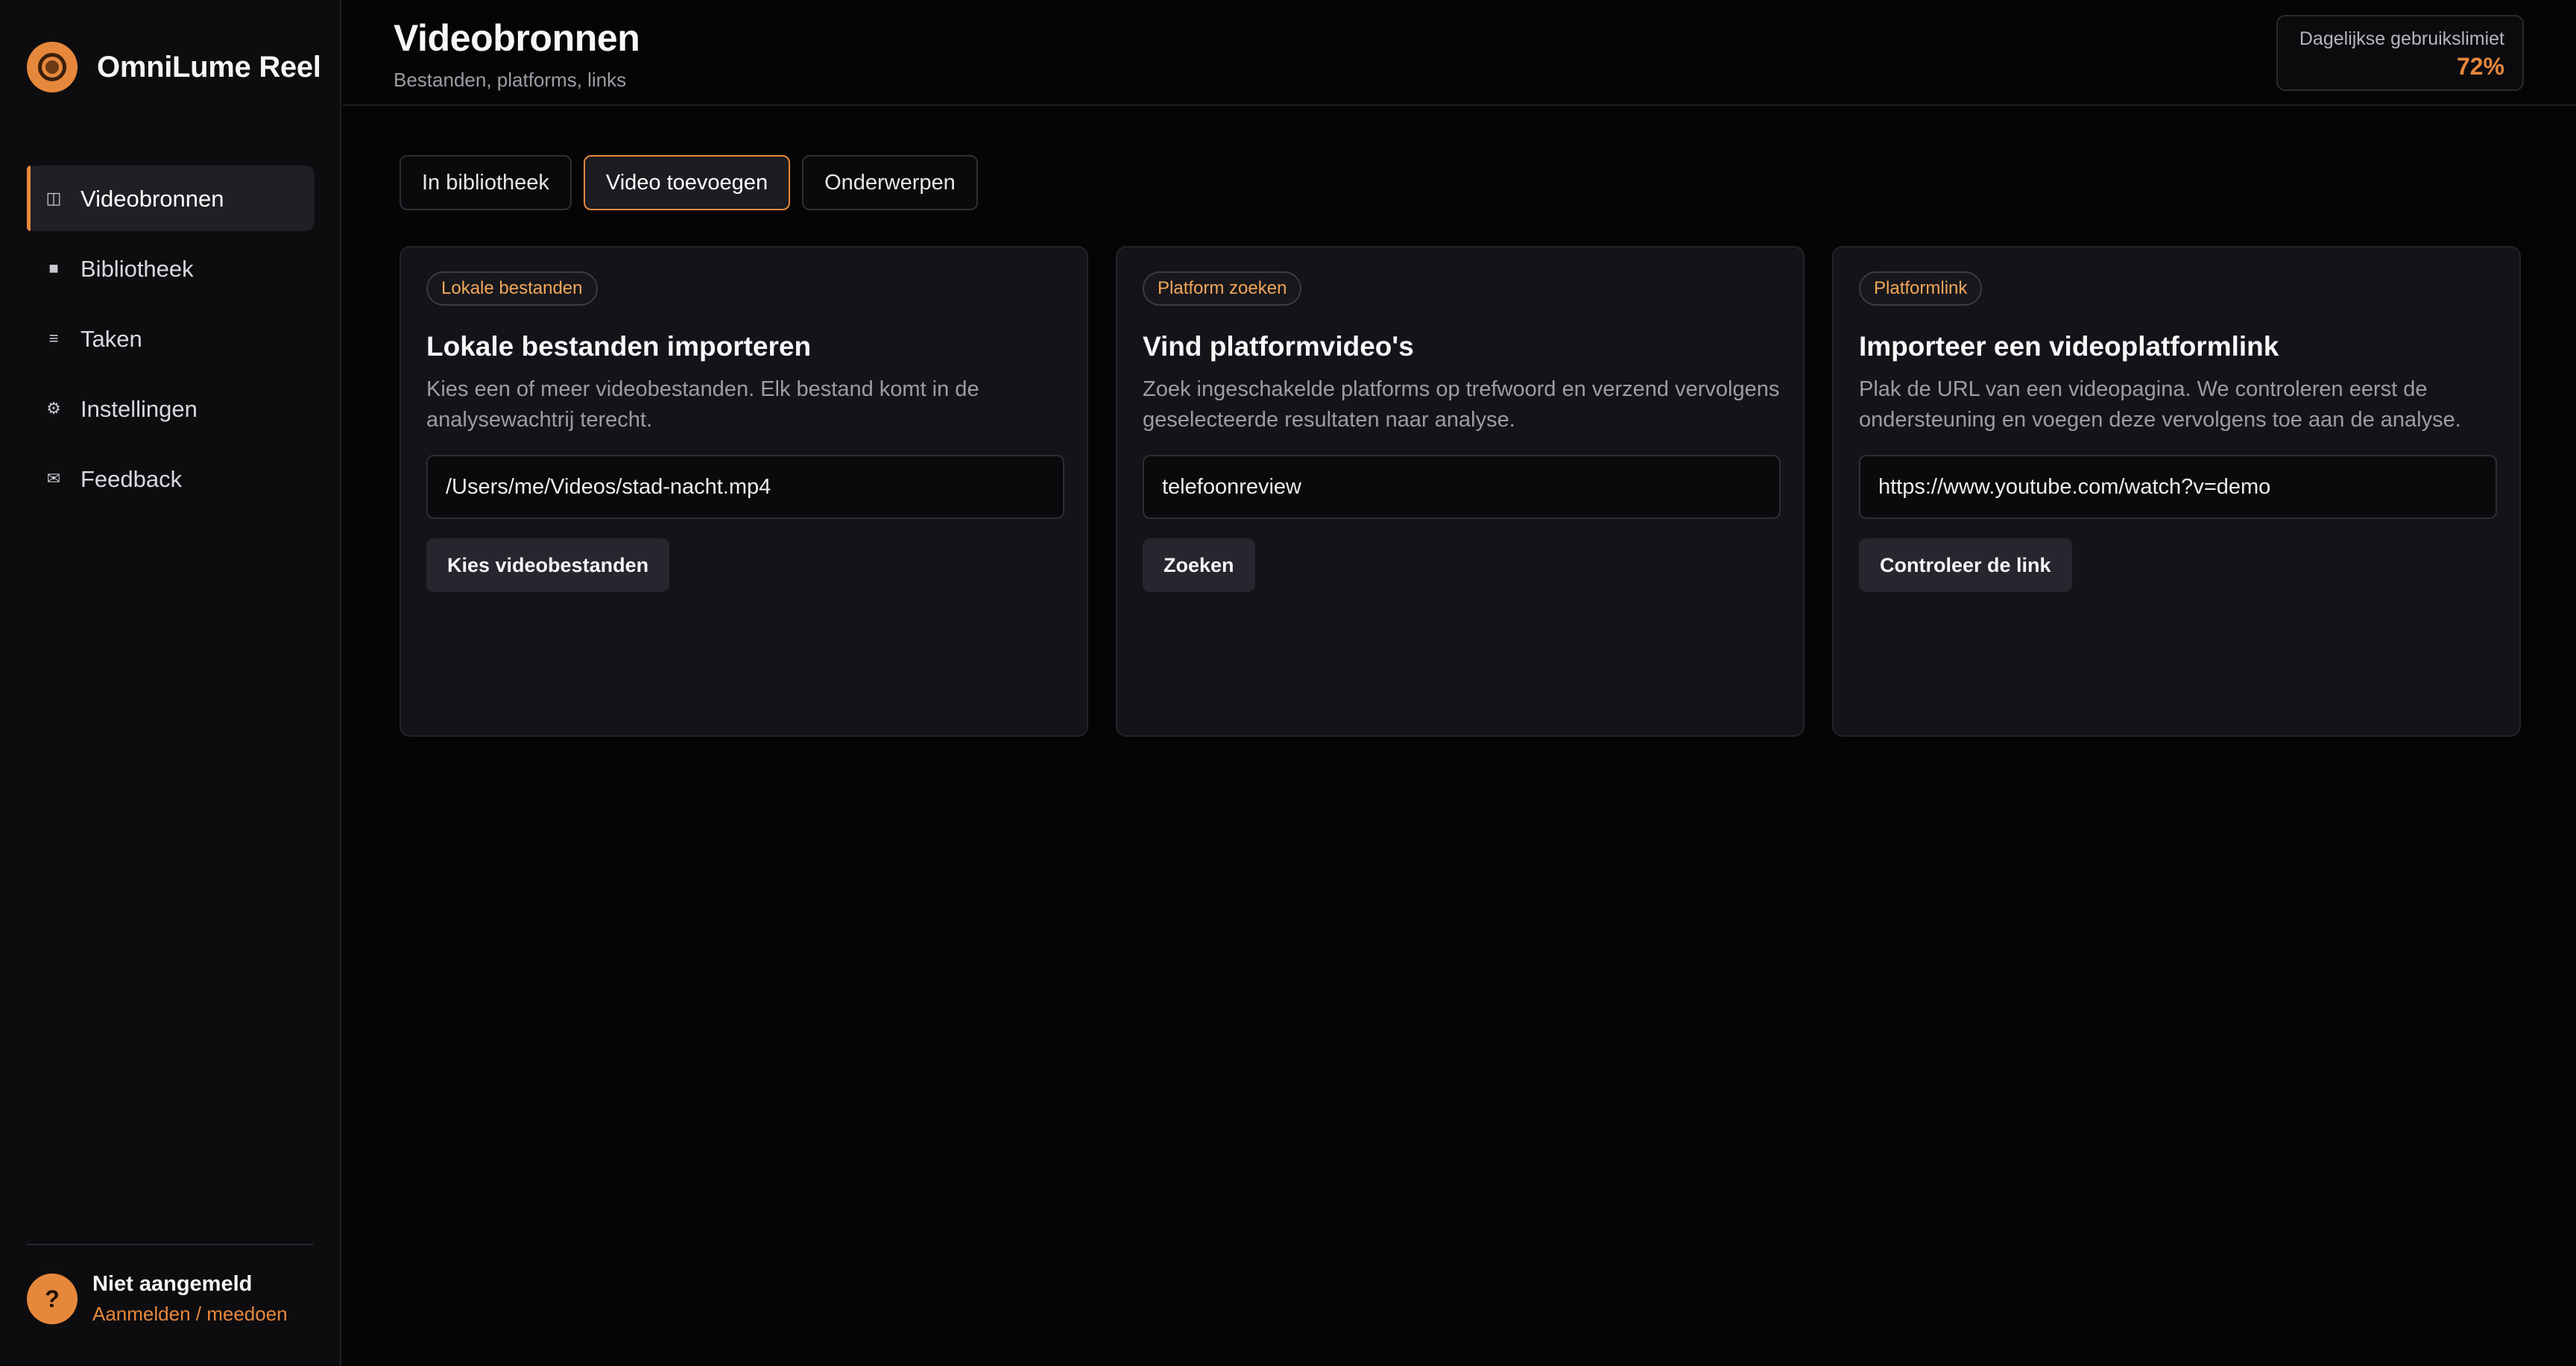 This screenshot has height=1366, width=2576. I want to click on sidebar-item-bibliotheek: ■ Bibliotheek, so click(171, 268).